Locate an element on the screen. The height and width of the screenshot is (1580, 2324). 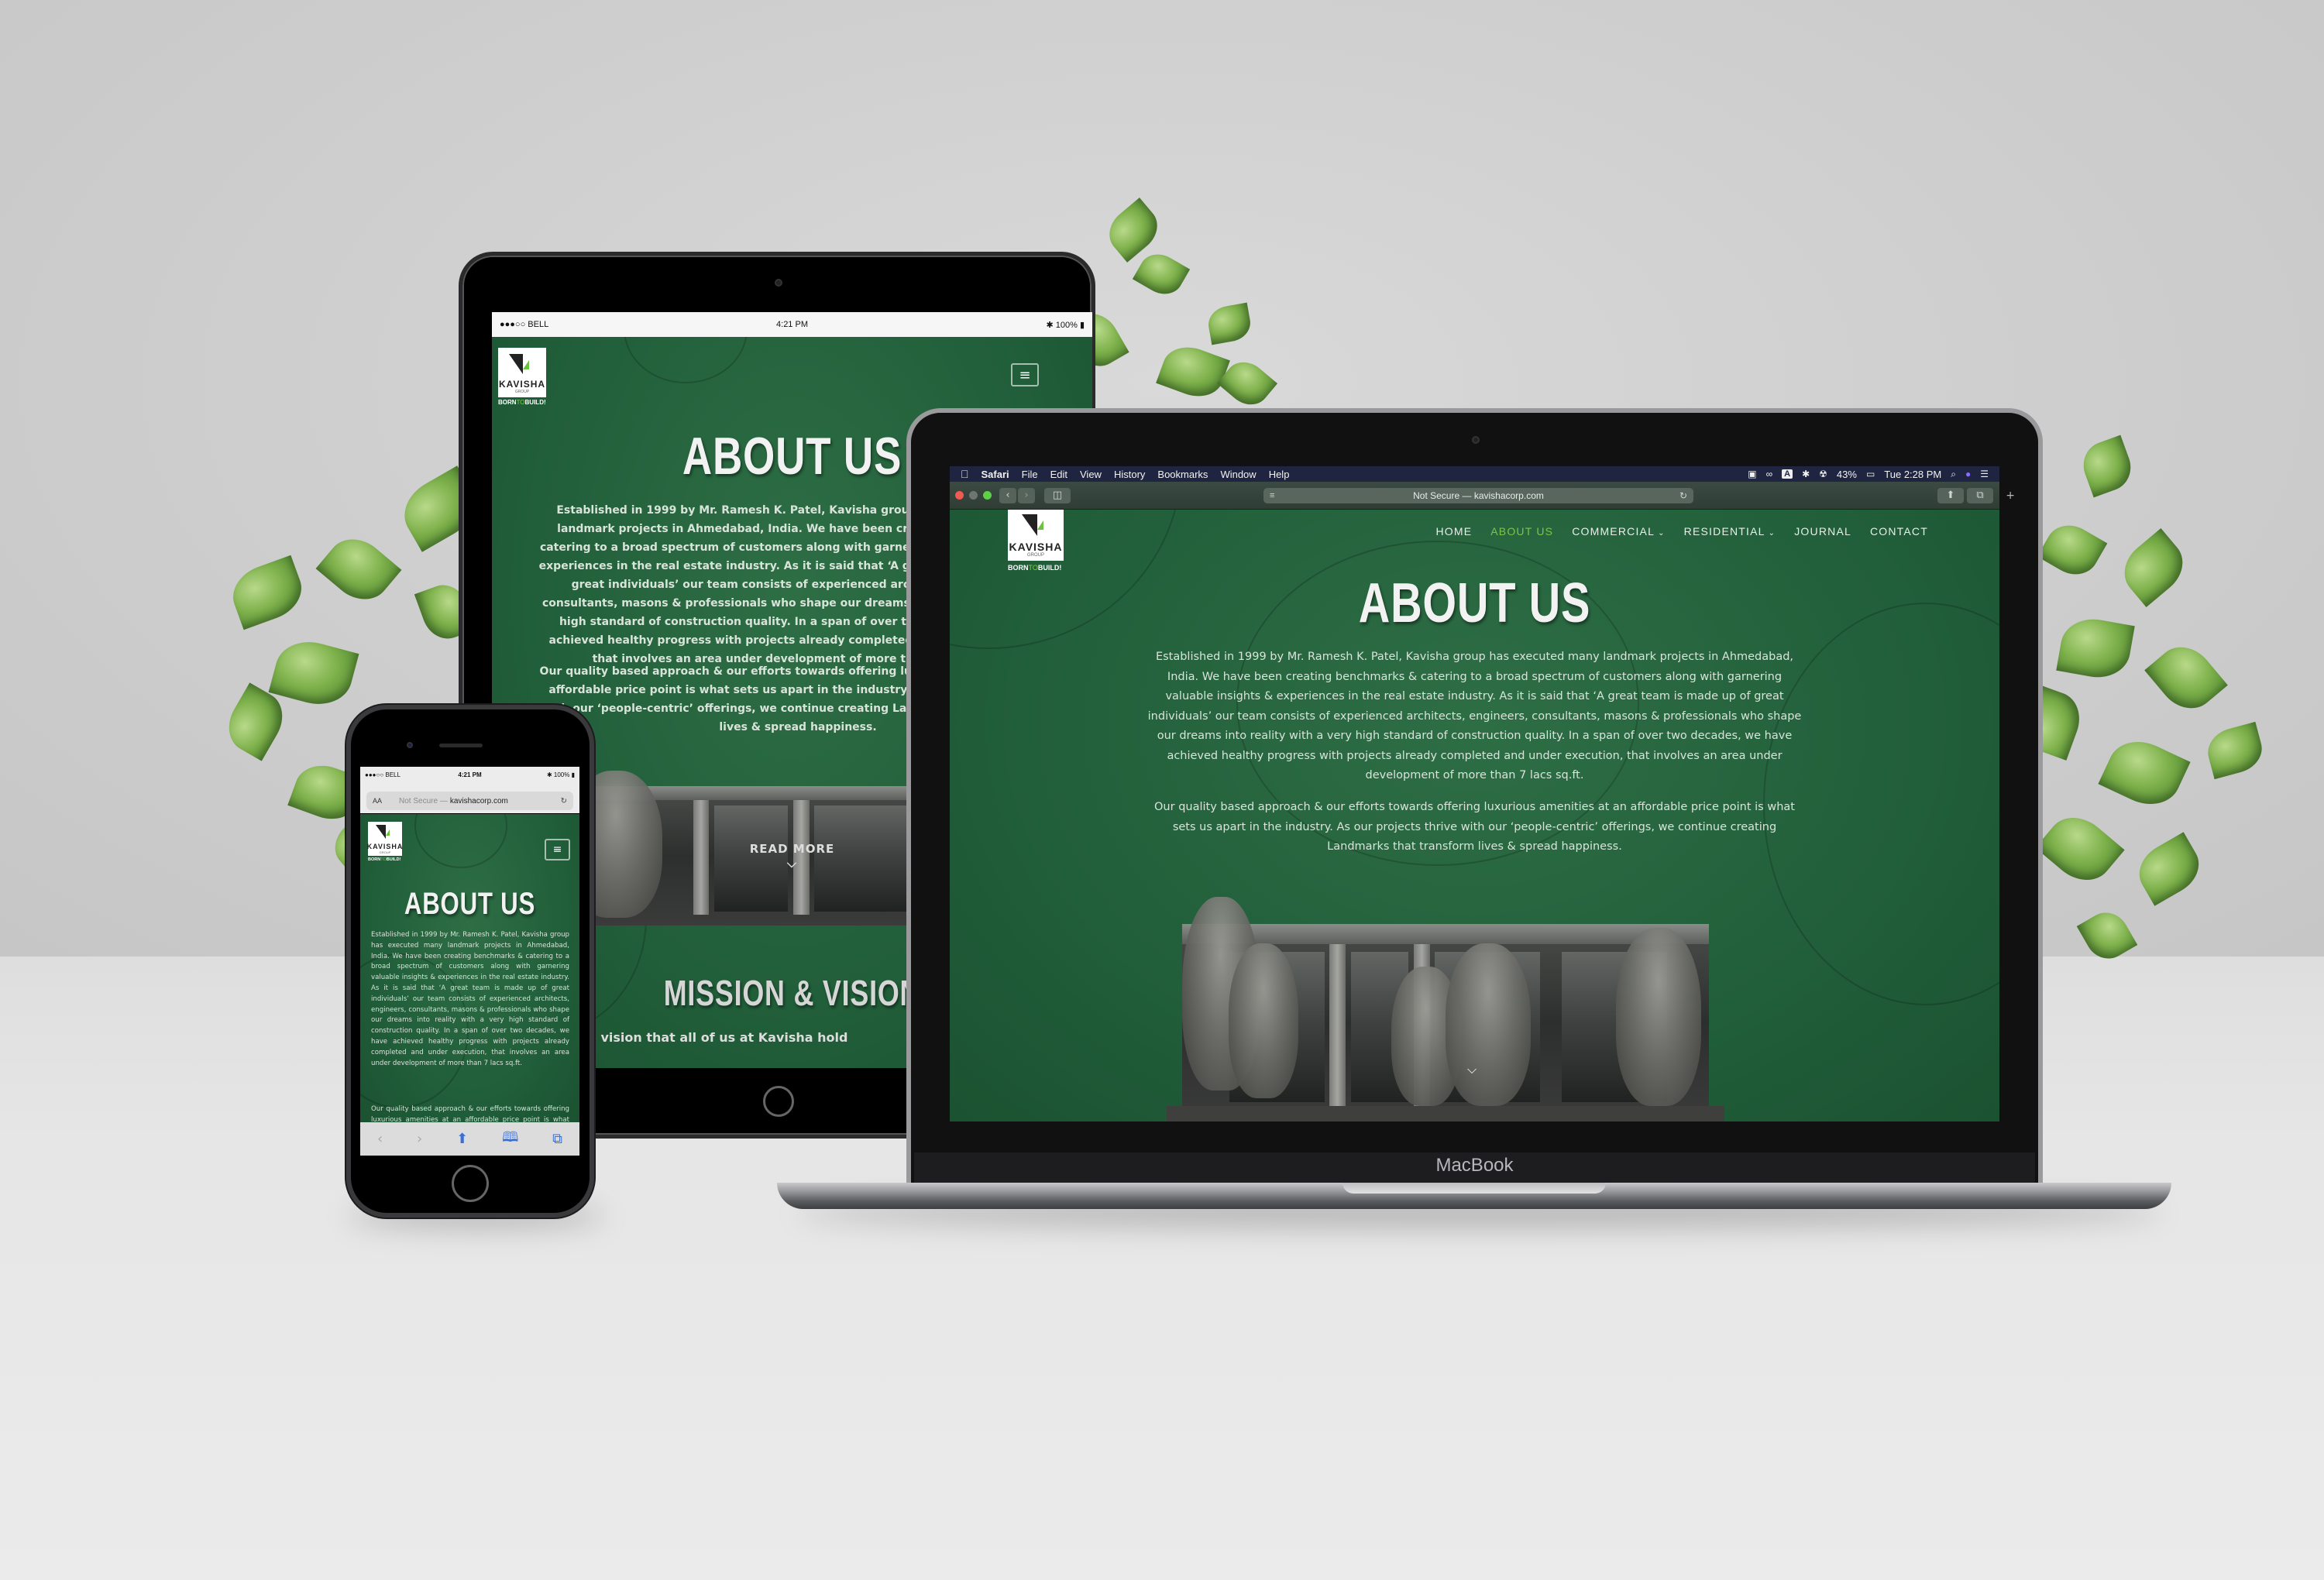
phone-home-button is located at coordinates (470, 1183).